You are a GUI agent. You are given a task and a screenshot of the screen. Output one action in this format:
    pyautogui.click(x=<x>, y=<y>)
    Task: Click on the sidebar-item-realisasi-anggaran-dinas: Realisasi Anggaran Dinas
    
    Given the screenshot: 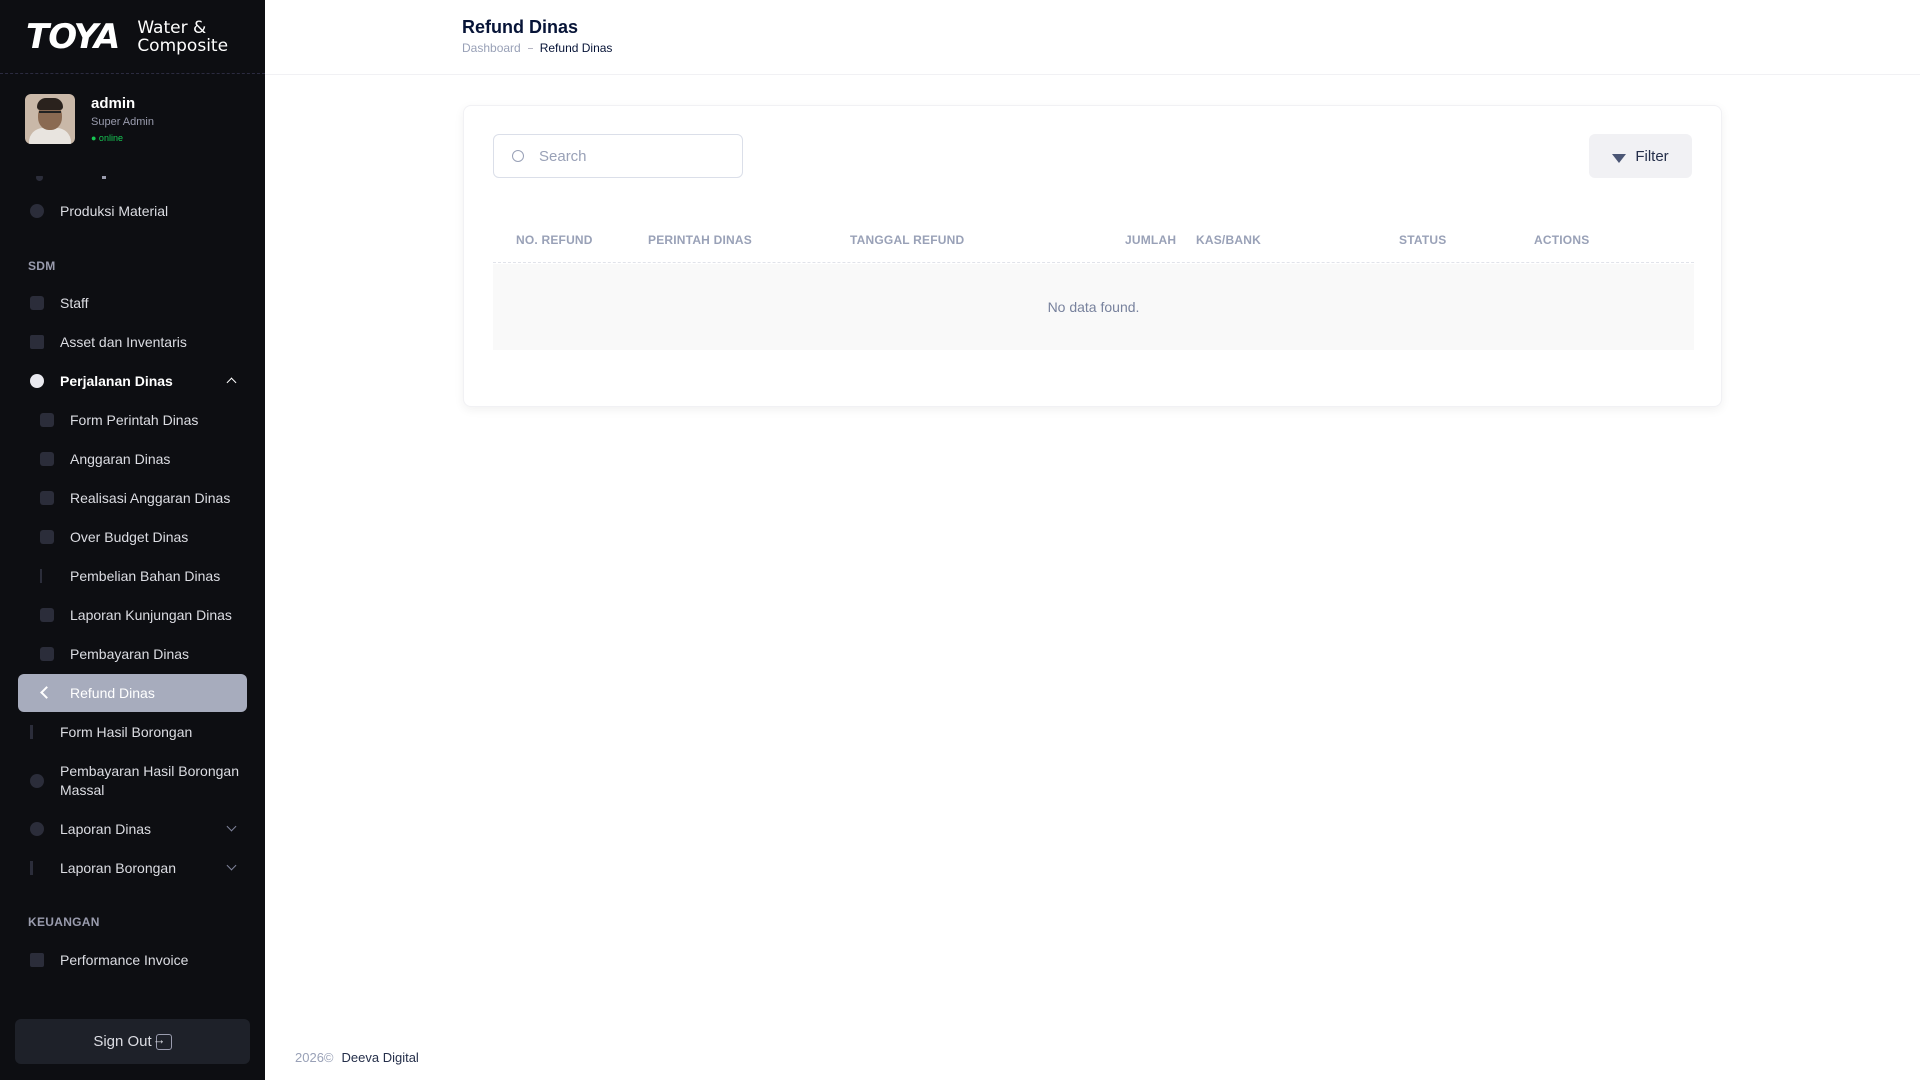 What is the action you would take?
    pyautogui.click(x=132, y=498)
    